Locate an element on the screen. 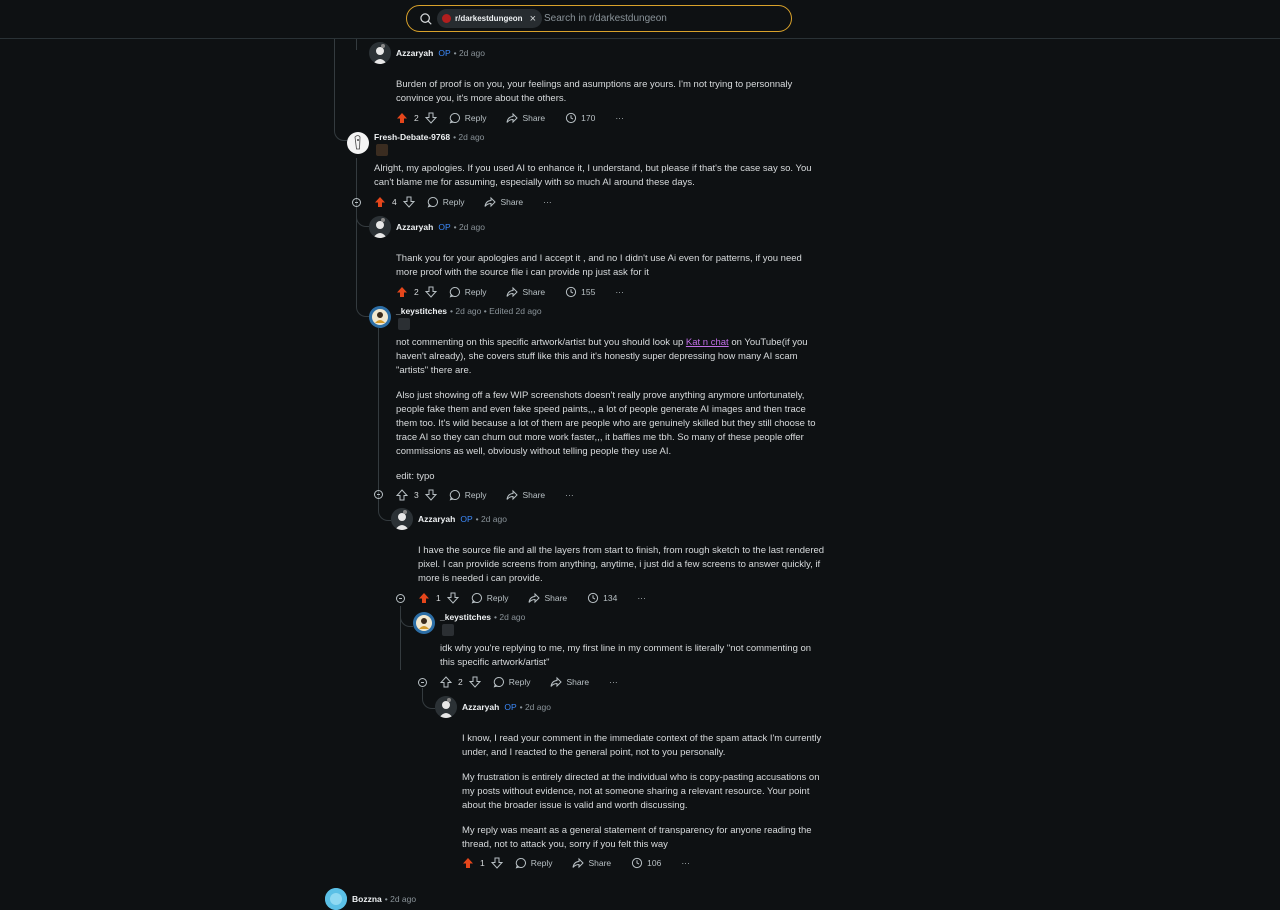 This screenshot has width=1280, height=910. user-flair is located at coordinates (404, 324).